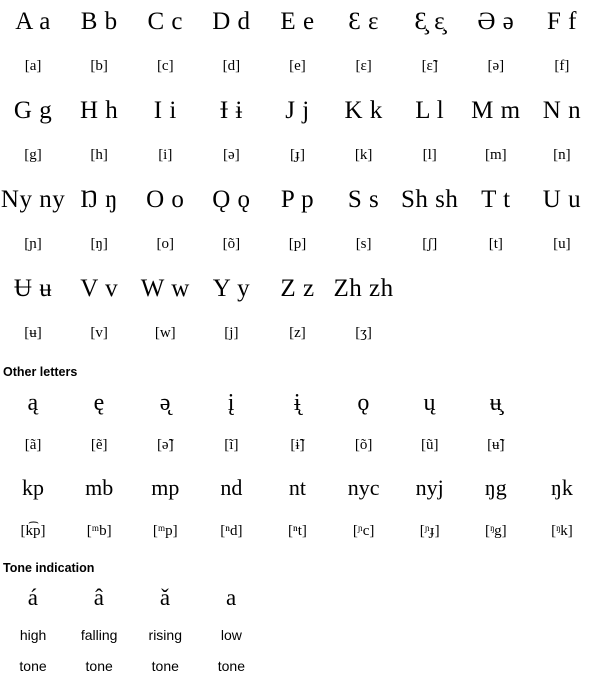  Describe the element at coordinates (363, 199) in the screenshot. I see `letter-cell: S s` at that location.